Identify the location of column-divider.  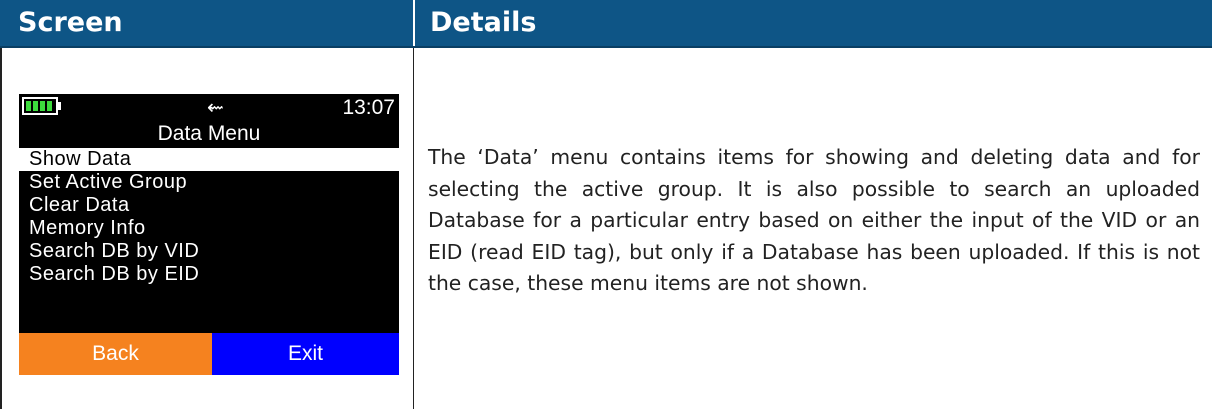
(413, 228).